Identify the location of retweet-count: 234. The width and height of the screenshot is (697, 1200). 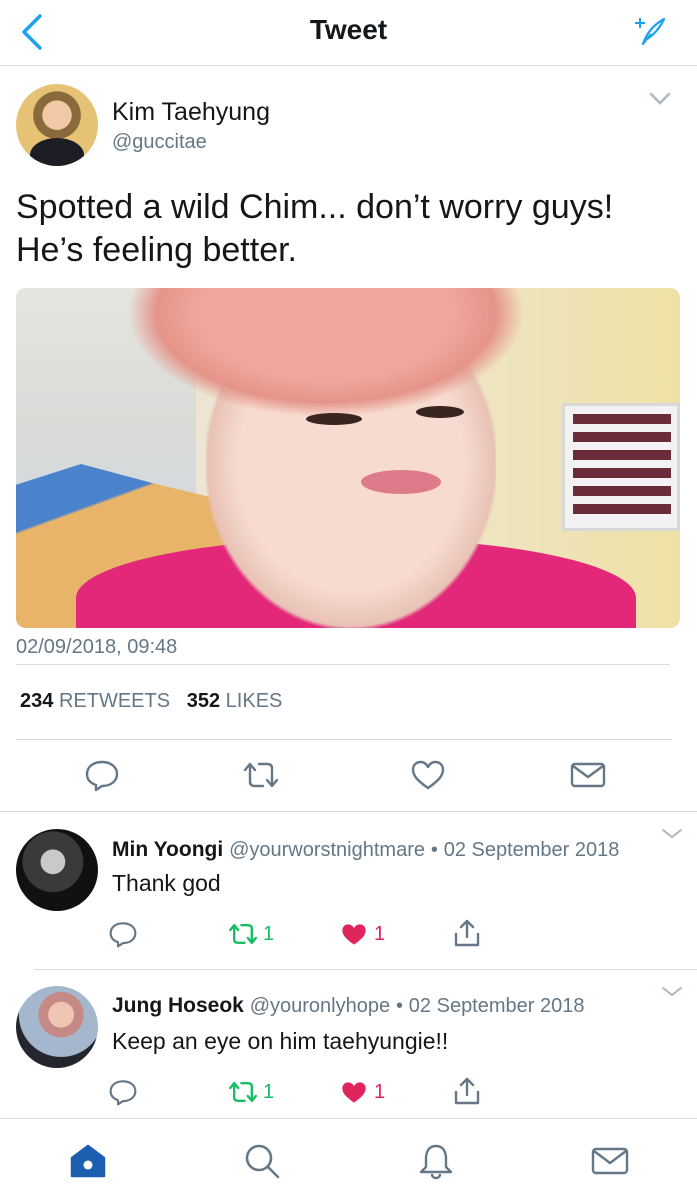
(36, 701).